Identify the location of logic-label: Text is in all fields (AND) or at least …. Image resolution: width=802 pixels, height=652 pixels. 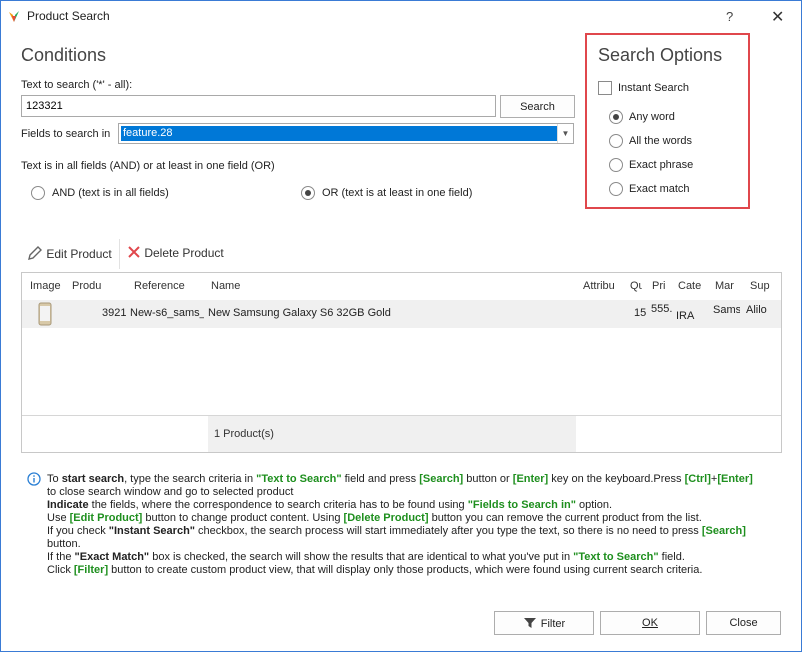
(148, 166).